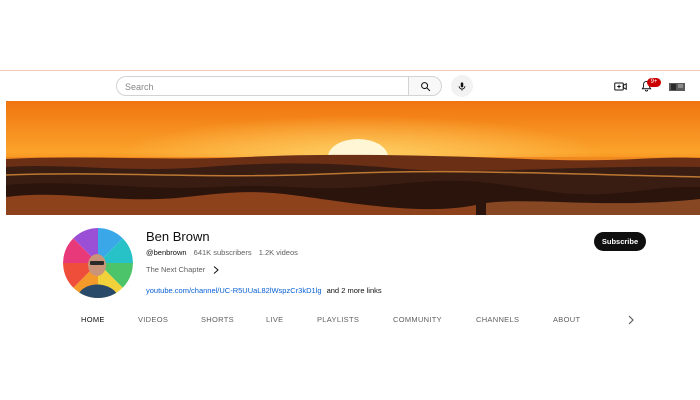  I want to click on video-count: 1.2K videos, so click(278, 252).